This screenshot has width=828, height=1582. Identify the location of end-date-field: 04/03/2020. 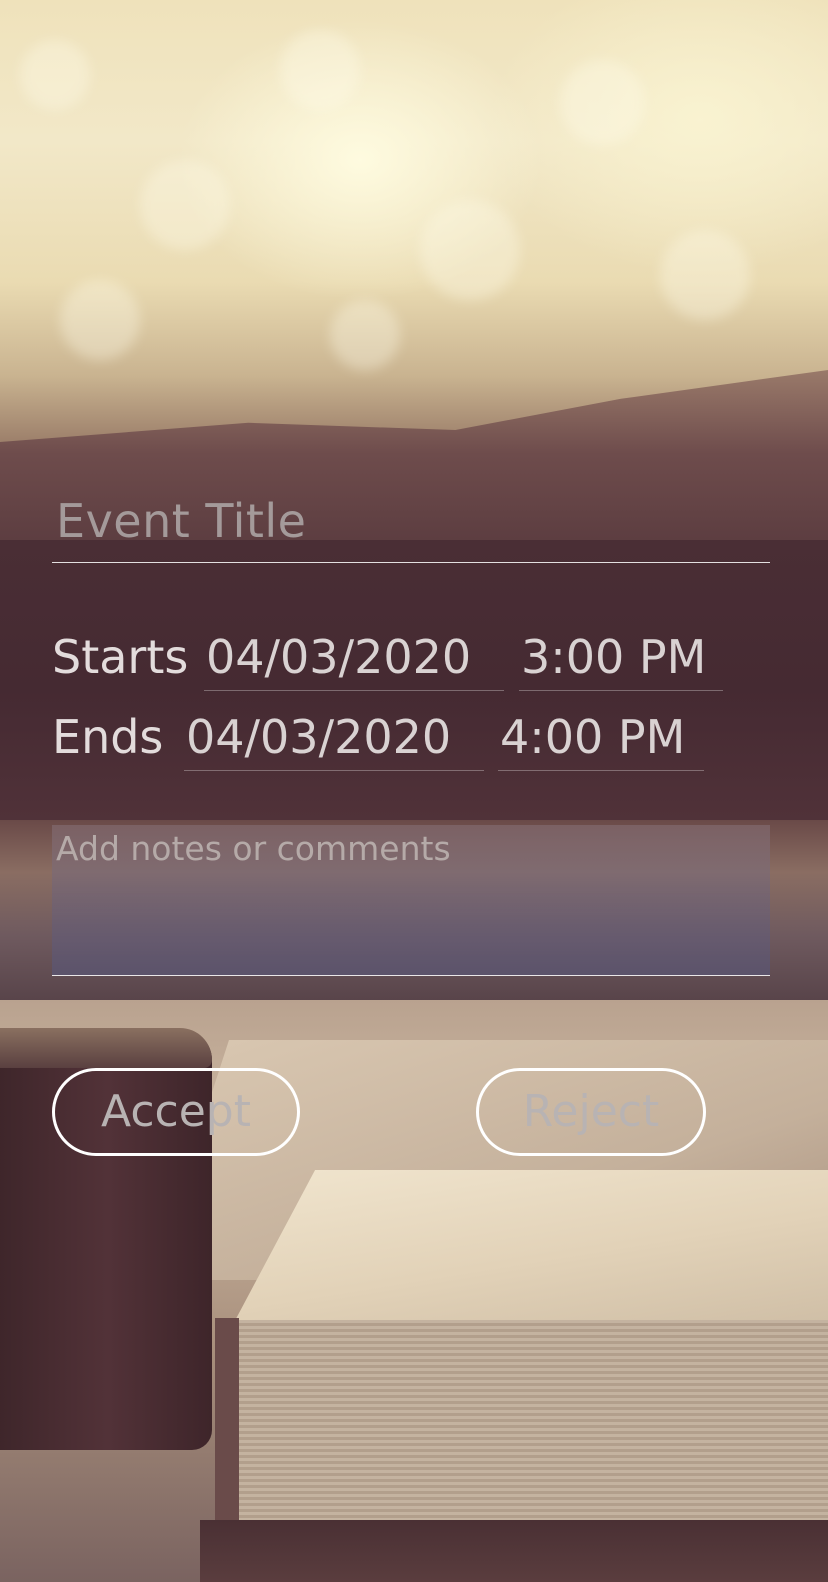
(334, 740).